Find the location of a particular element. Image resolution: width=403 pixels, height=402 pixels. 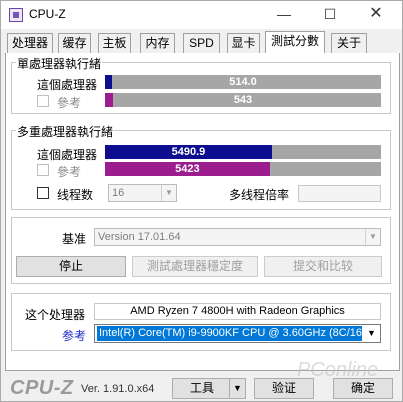

single-ref-score: 543 is located at coordinates (243, 100).